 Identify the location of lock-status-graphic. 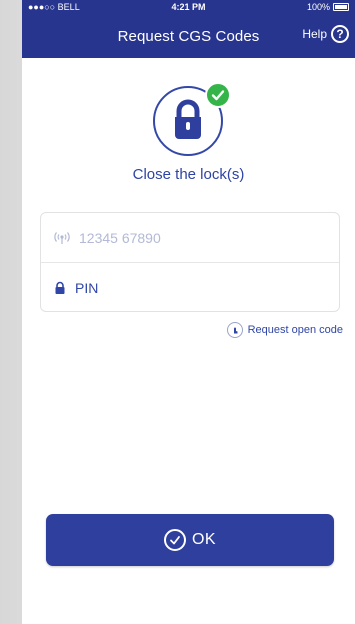
(192, 119).